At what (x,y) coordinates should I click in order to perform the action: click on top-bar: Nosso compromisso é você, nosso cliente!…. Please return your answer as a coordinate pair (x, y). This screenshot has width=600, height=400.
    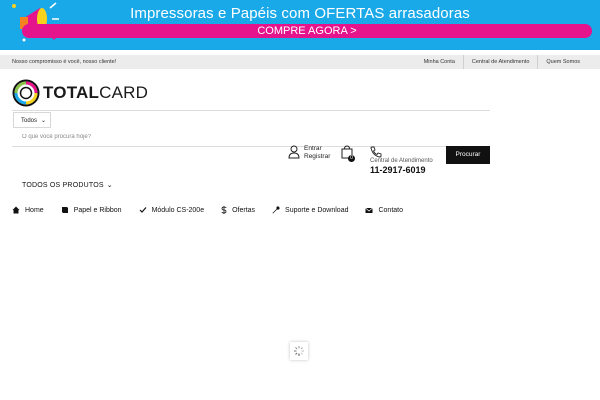
    Looking at the image, I should click on (300, 62).